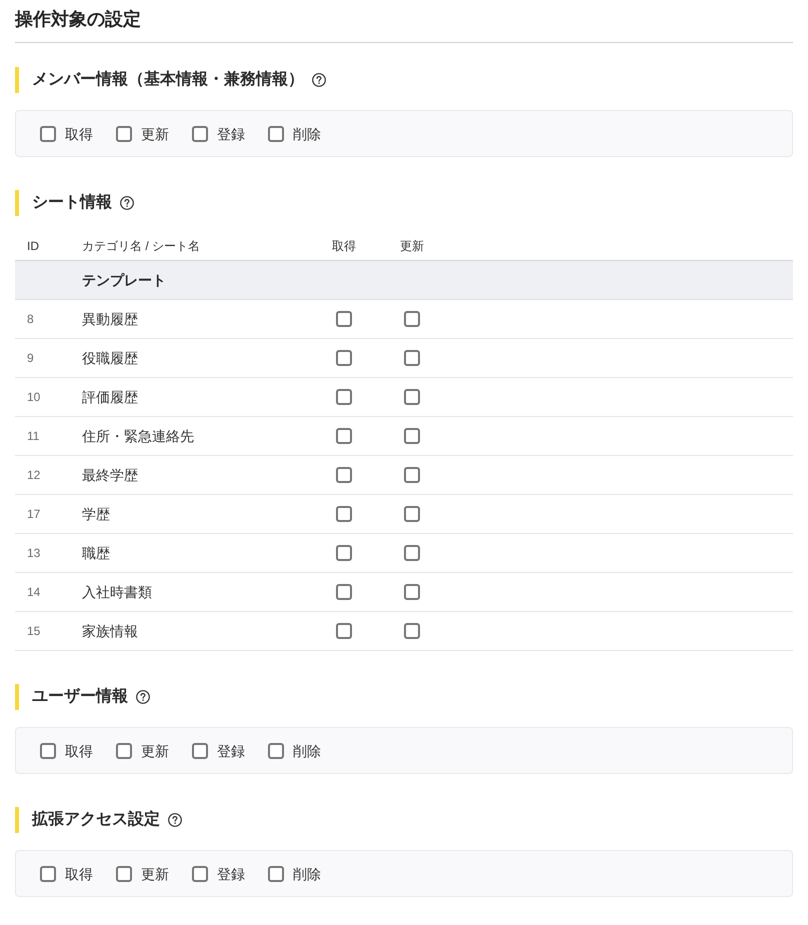  I want to click on table-cell-text: 13, so click(33, 553).